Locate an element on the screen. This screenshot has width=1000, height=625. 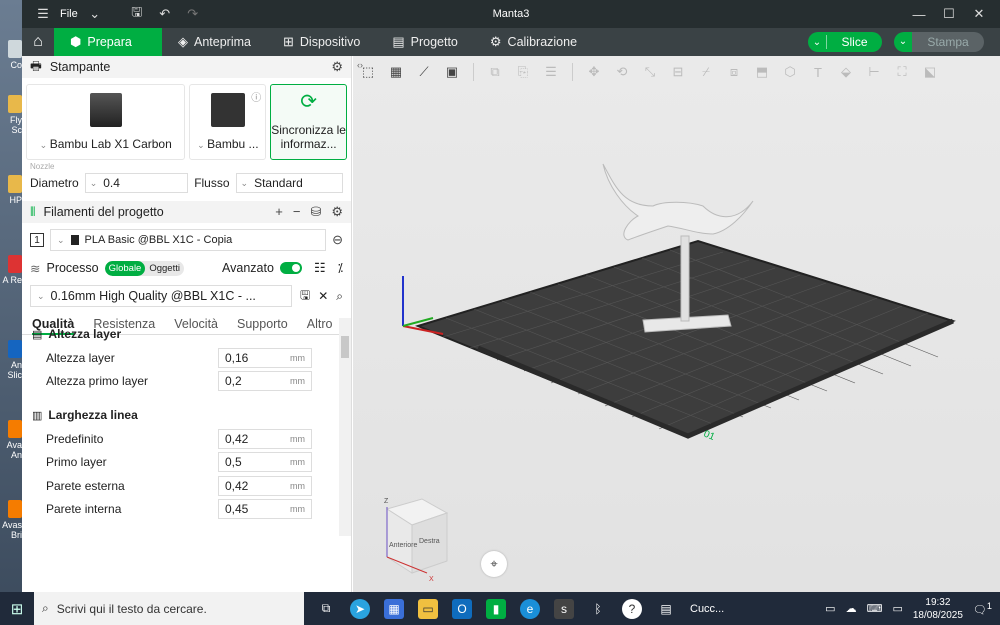
task-view-icon: ⧉ is located at coordinates (326, 609).